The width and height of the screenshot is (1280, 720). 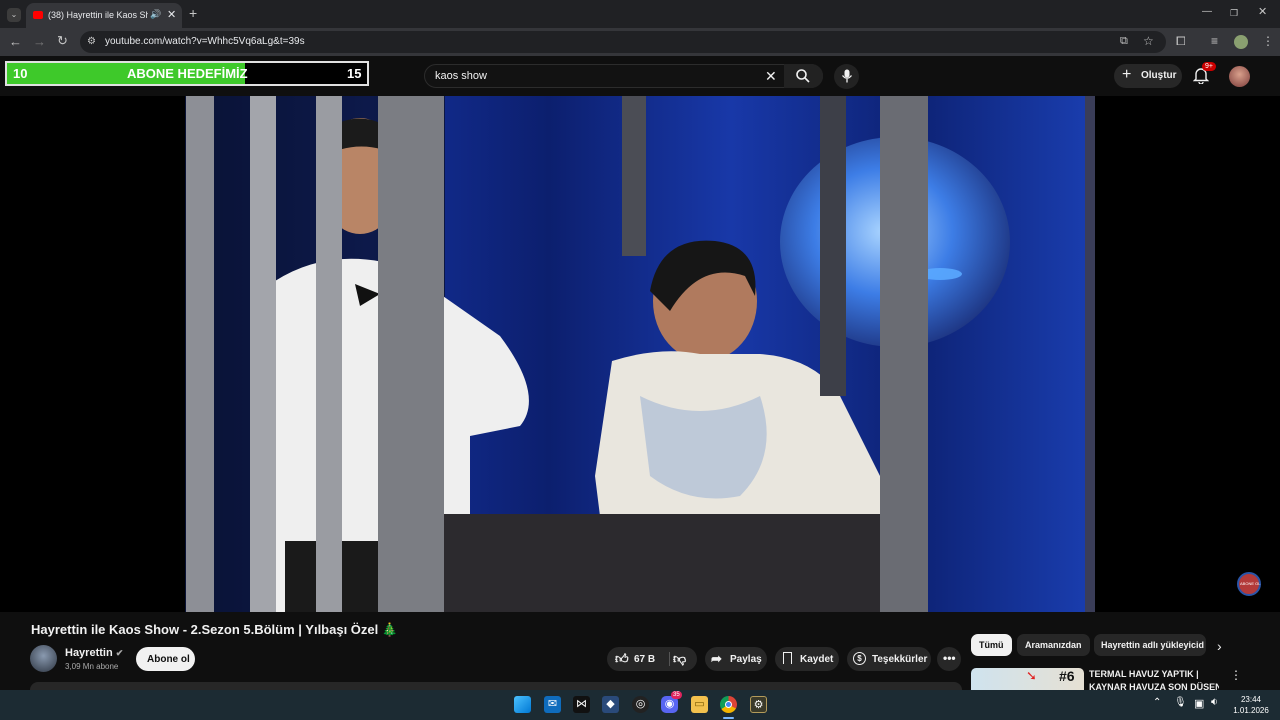 I want to click on reload-icon: ↻, so click(x=62, y=40).